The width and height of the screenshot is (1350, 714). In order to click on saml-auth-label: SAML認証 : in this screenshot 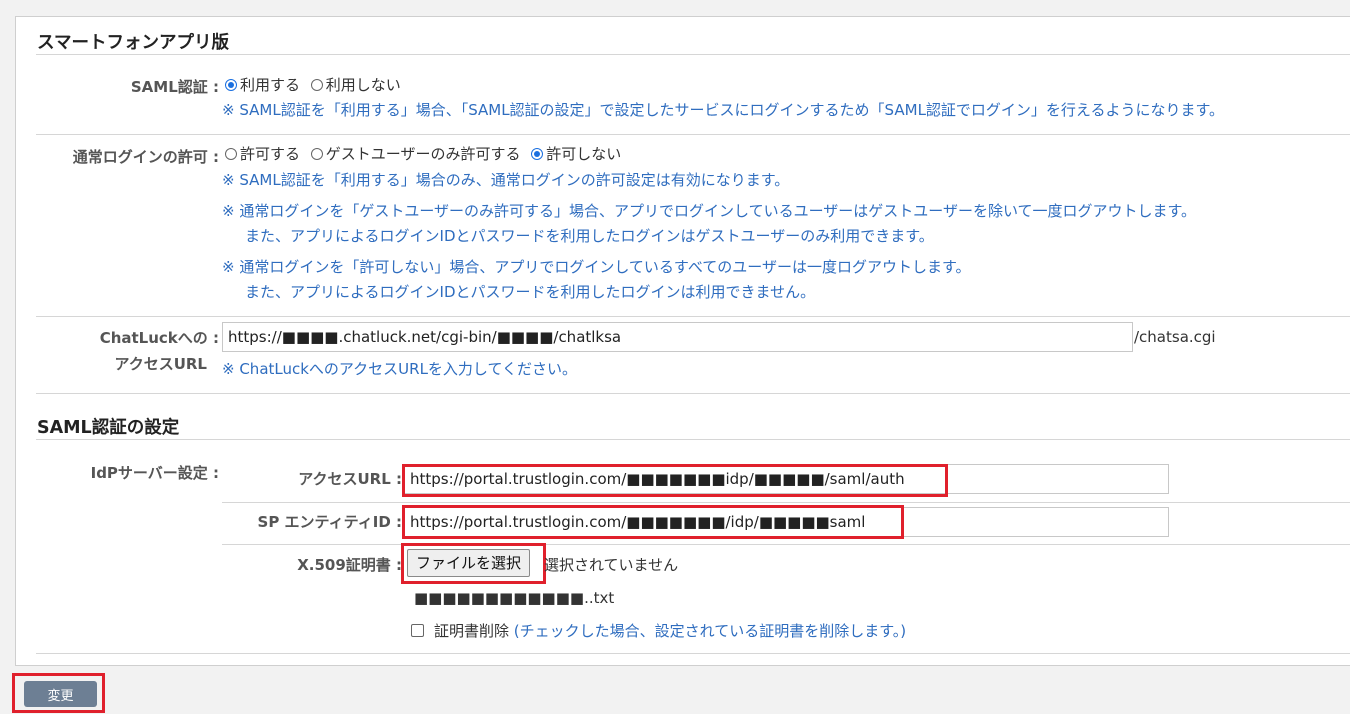, I will do `click(174, 87)`.